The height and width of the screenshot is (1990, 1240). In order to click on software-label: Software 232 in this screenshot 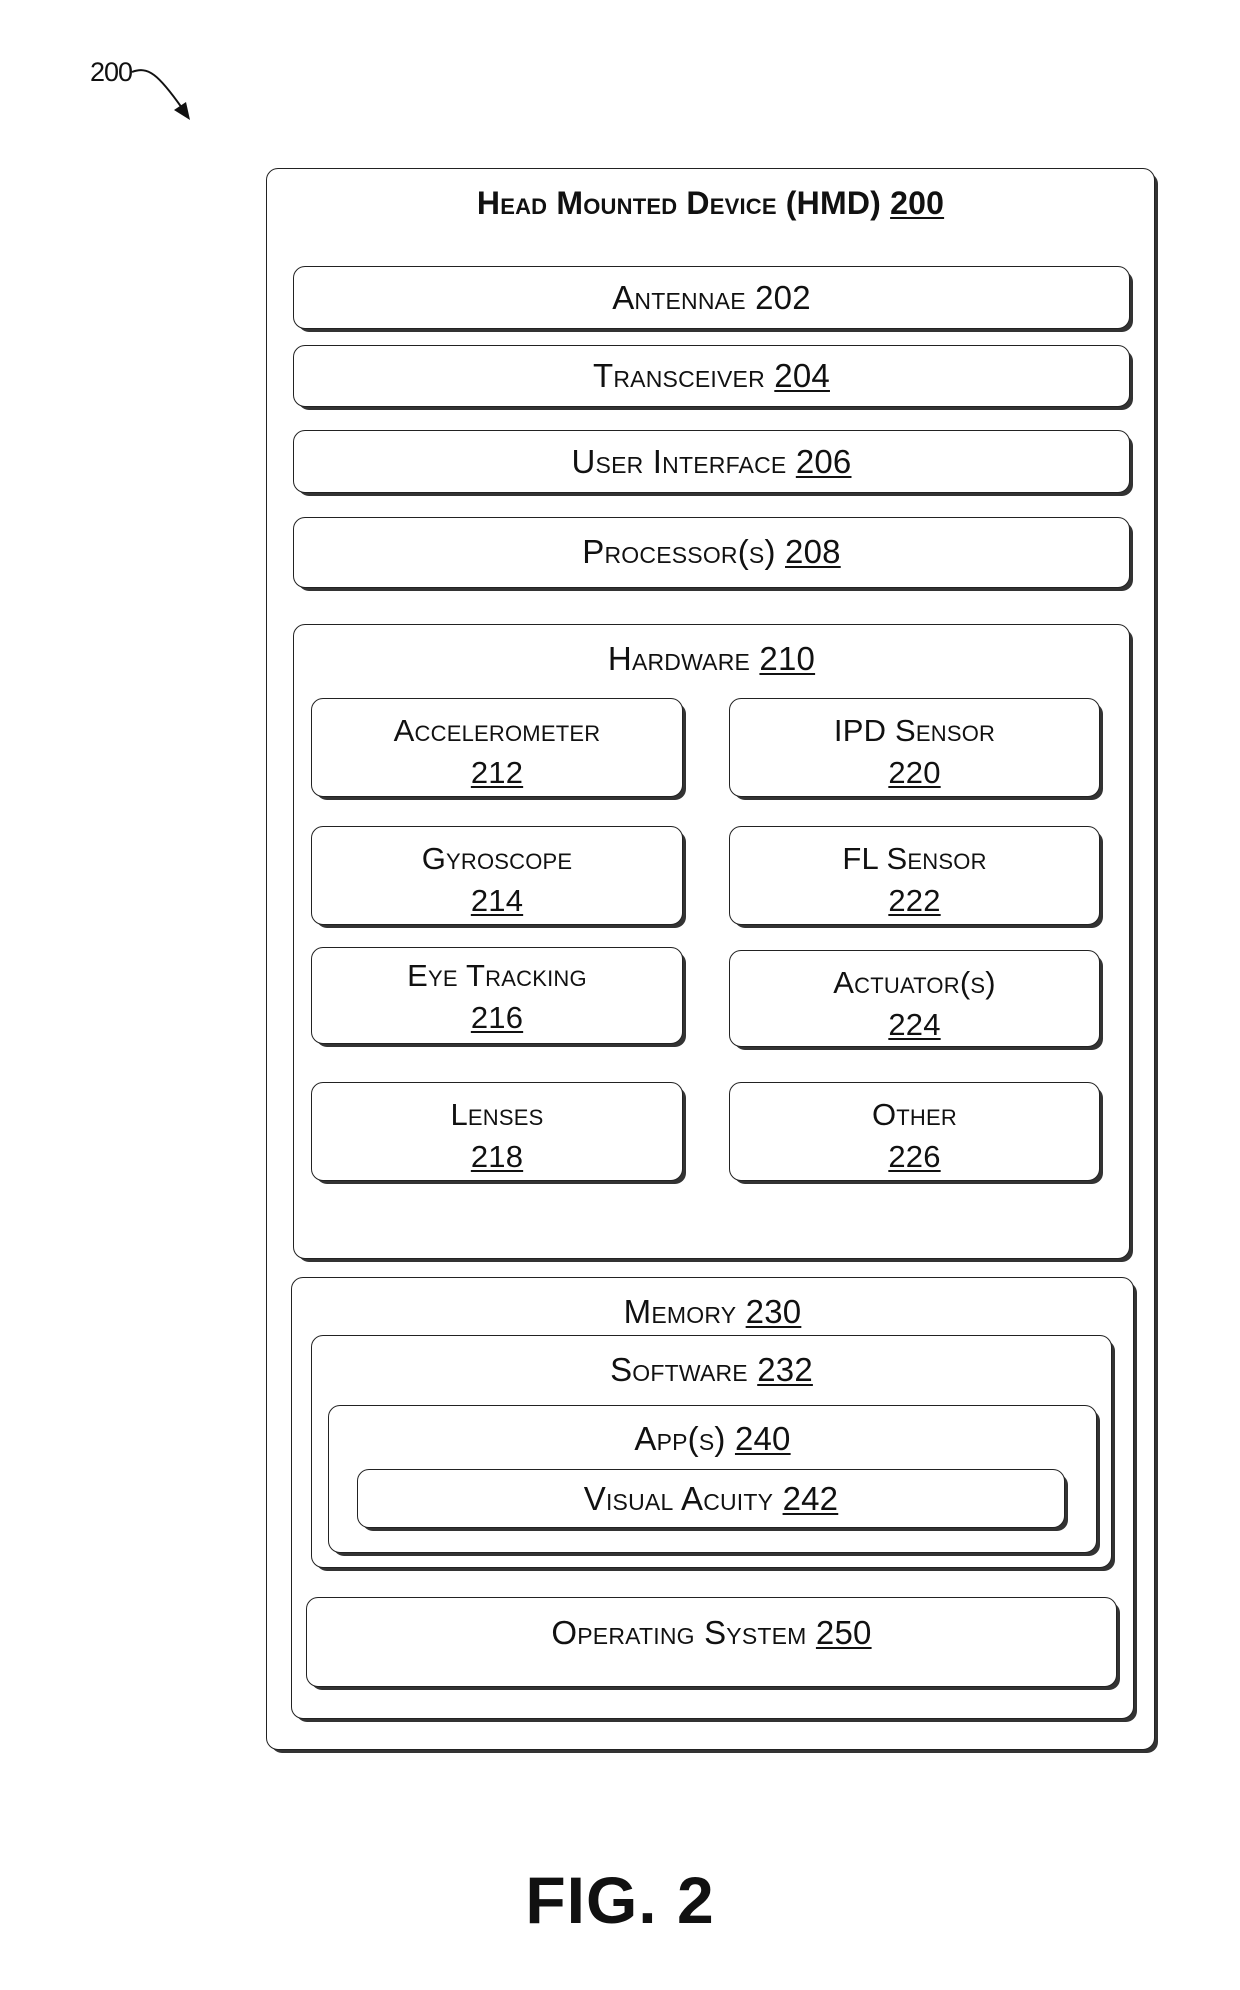, I will do `click(711, 1369)`.